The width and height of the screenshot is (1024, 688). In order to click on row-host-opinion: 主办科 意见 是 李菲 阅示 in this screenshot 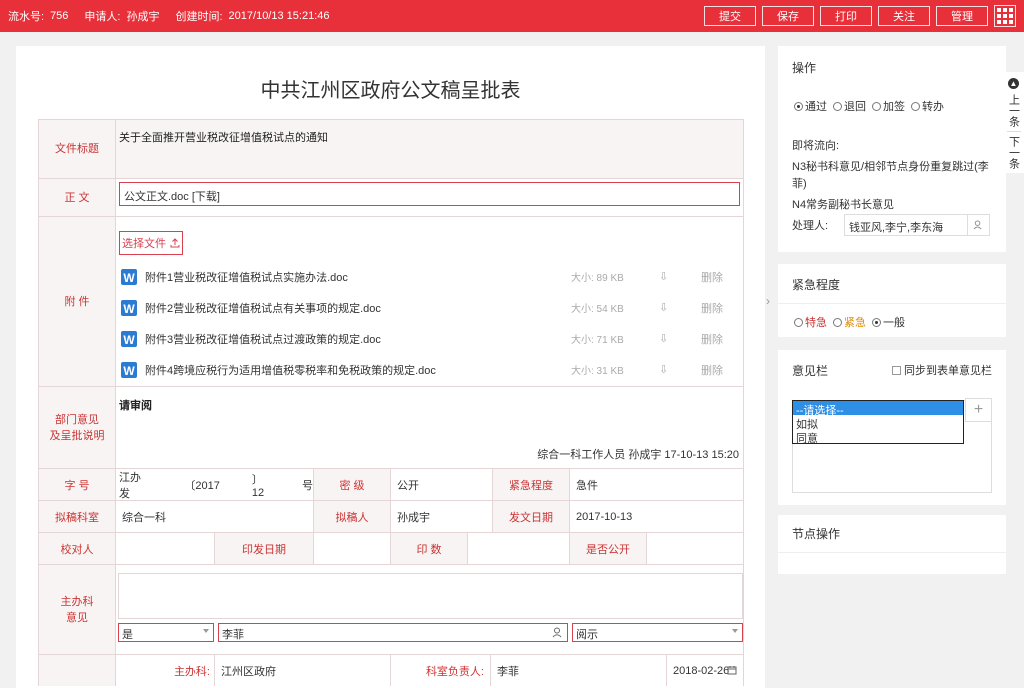, I will do `click(391, 610)`.